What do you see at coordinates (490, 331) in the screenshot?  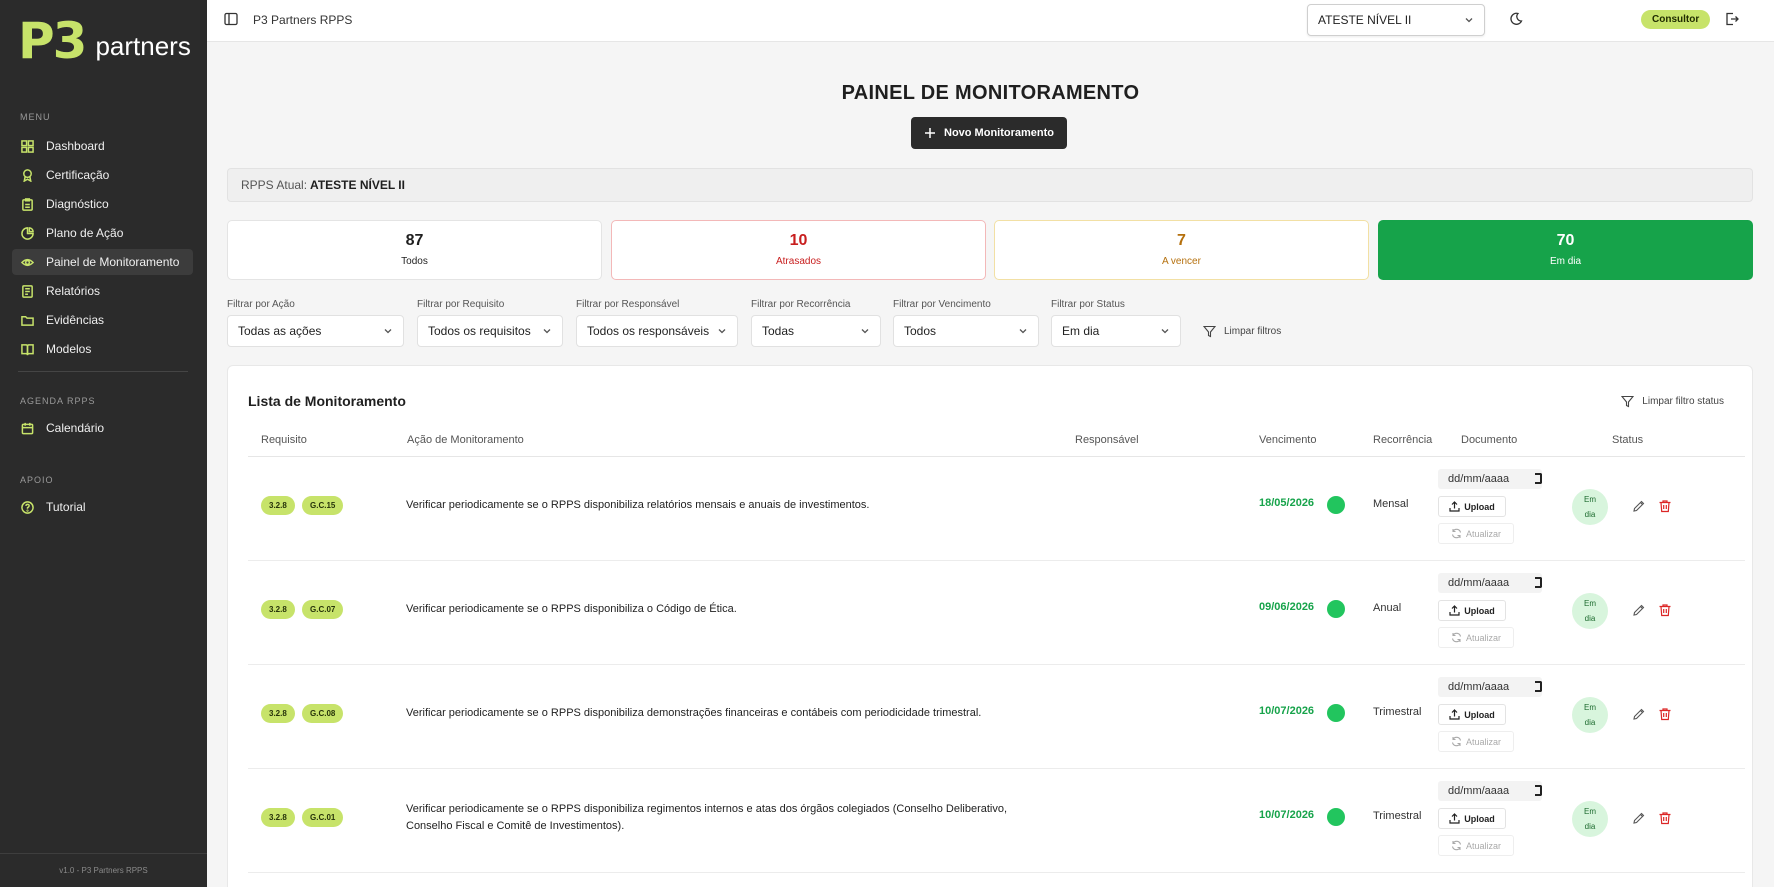 I see `filter-requirement-select: Todos os requisitos` at bounding box center [490, 331].